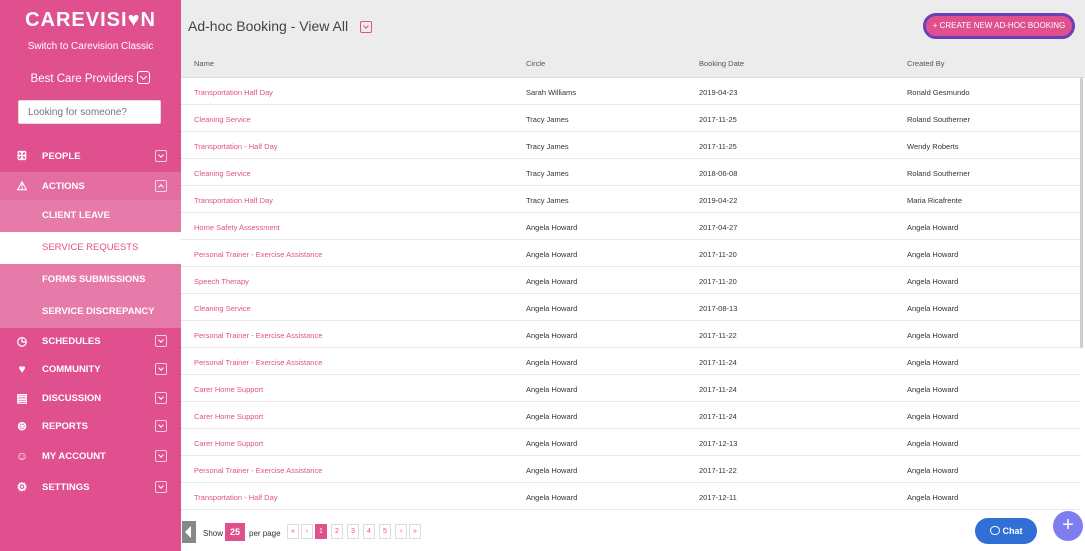  Describe the element at coordinates (90, 156) in the screenshot. I see `nav-people: ꕥ PEOPLE` at that location.